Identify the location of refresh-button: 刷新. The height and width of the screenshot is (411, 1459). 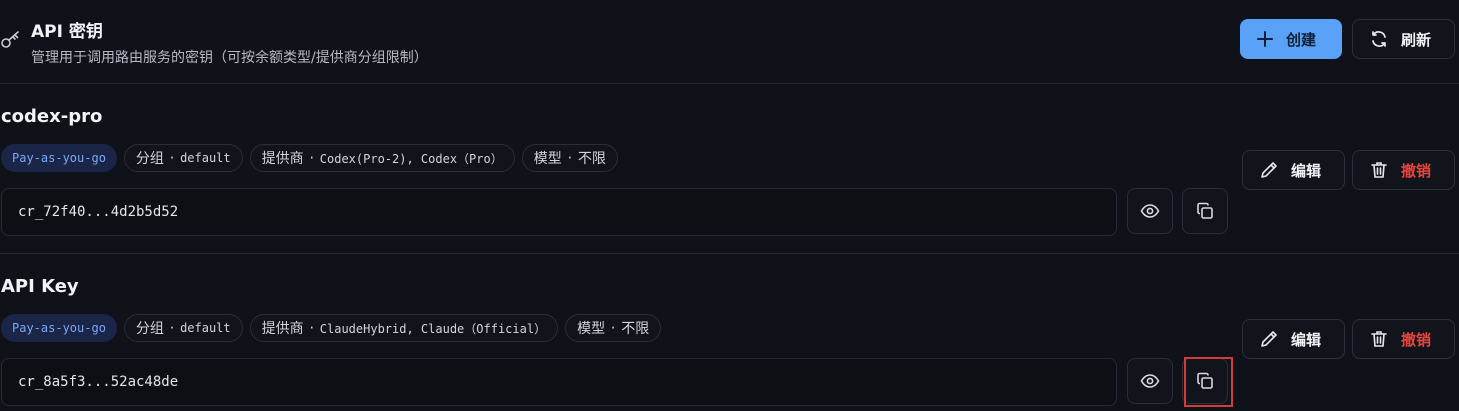
(1403, 39).